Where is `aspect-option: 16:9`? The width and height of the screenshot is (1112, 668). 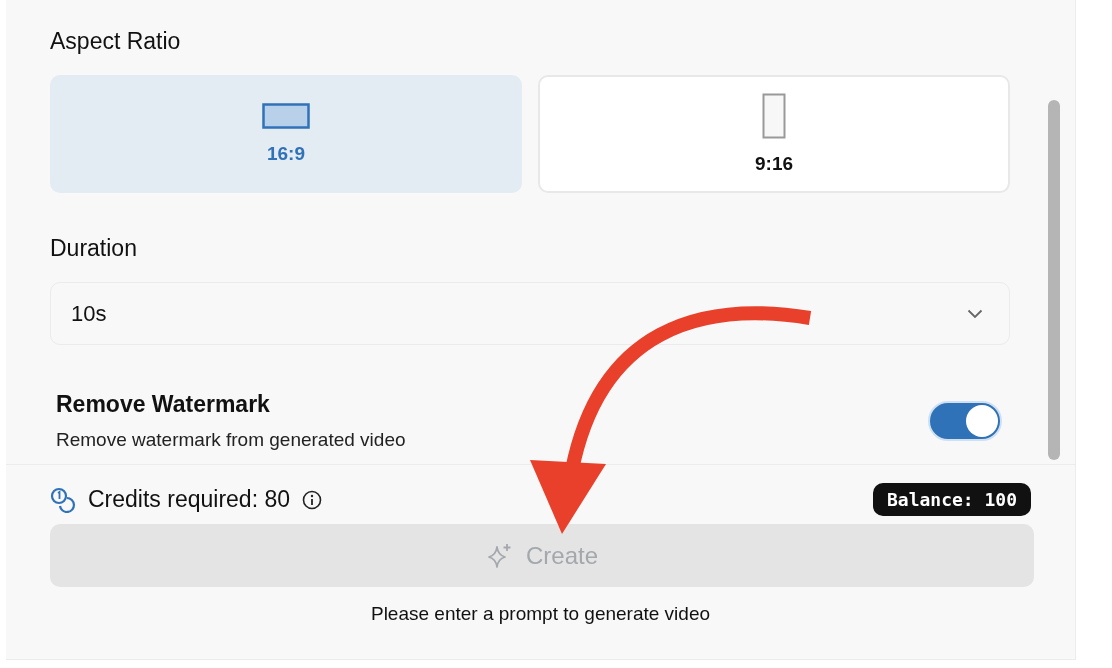 aspect-option: 16:9 is located at coordinates (286, 134).